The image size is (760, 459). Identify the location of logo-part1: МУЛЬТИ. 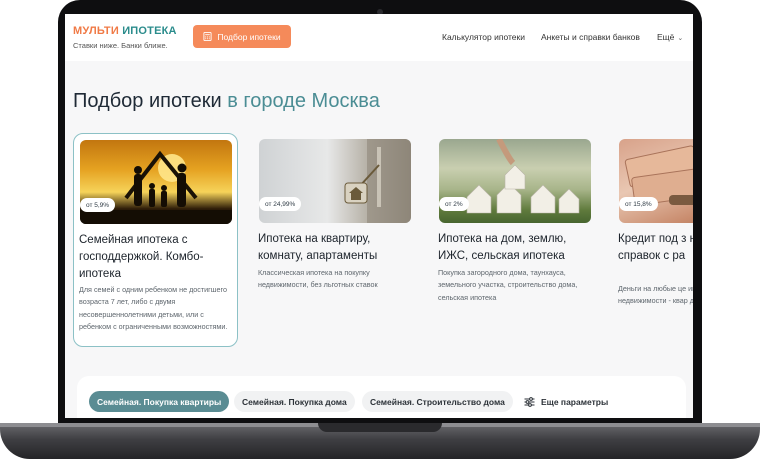
(96, 31).